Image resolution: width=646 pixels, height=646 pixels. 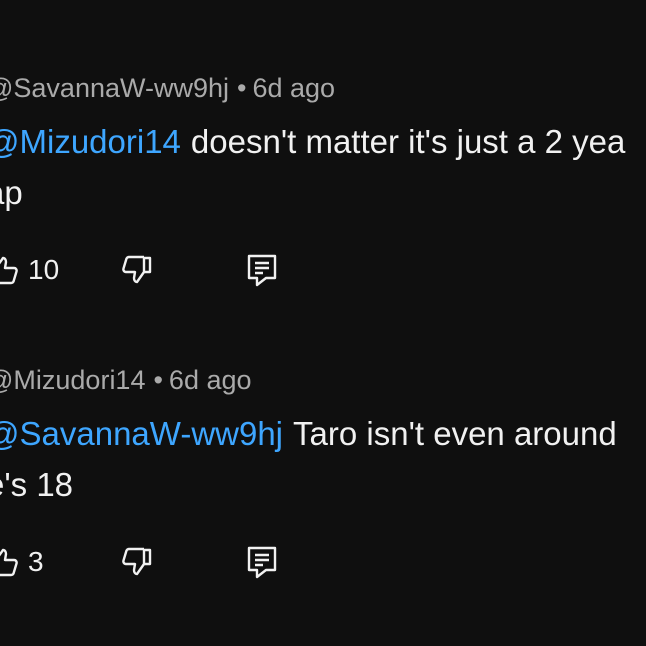 I want to click on comment-text-line: @SavannaW-ww9hj Taro isn't even around, so click(x=323, y=433).